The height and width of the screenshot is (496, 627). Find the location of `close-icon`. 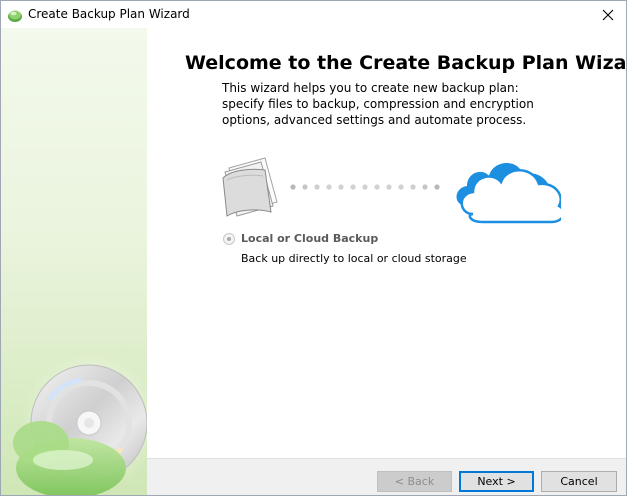

close-icon is located at coordinates (608, 14).